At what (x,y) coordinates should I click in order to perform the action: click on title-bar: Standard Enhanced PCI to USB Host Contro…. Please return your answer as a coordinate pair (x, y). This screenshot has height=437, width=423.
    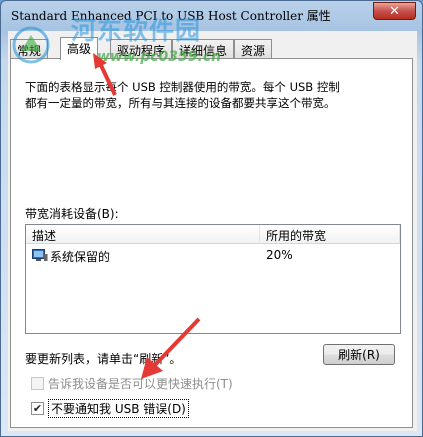
    Looking at the image, I should click on (211, 14).